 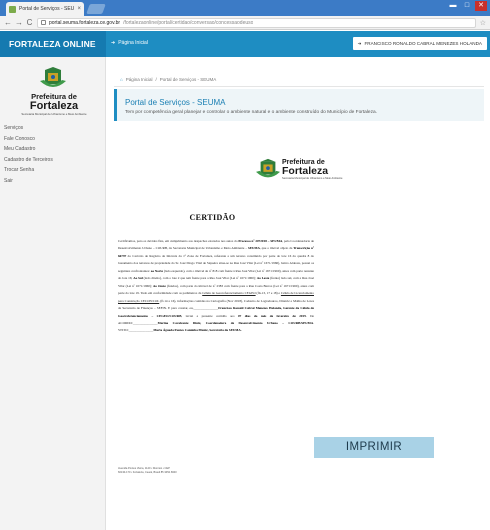 What do you see at coordinates (423, 43) in the screenshot?
I see `user-name: FRANCISCO RONALDO CABRAL MENEZES HOLANDA` at bounding box center [423, 43].